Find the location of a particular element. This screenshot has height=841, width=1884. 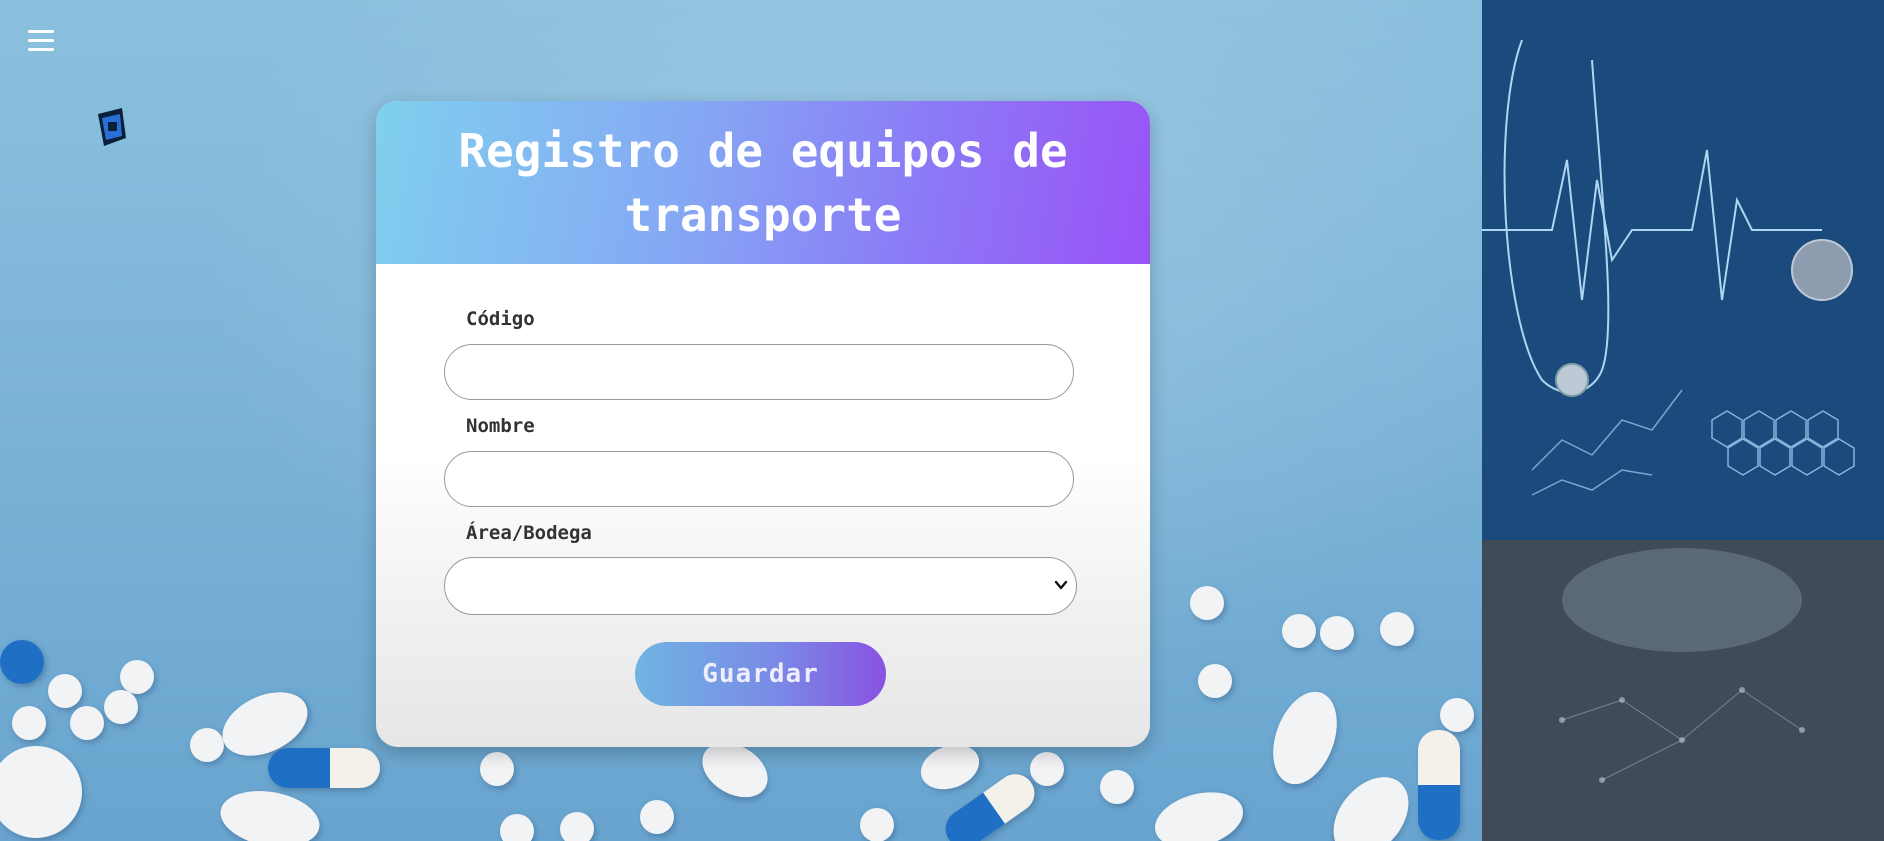

codigo-input is located at coordinates (759, 372).